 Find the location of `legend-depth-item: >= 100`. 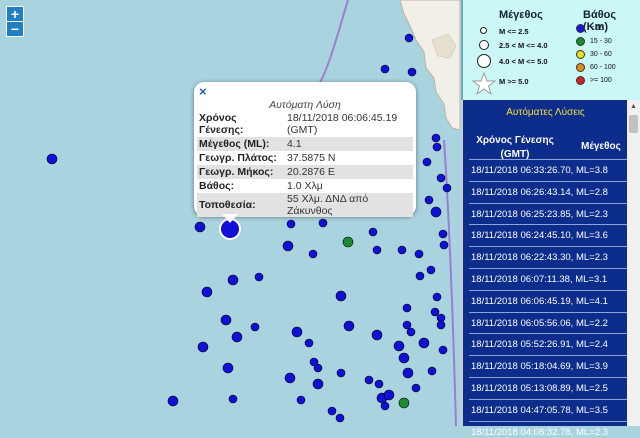

legend-depth-item: >= 100 is located at coordinates (601, 80).